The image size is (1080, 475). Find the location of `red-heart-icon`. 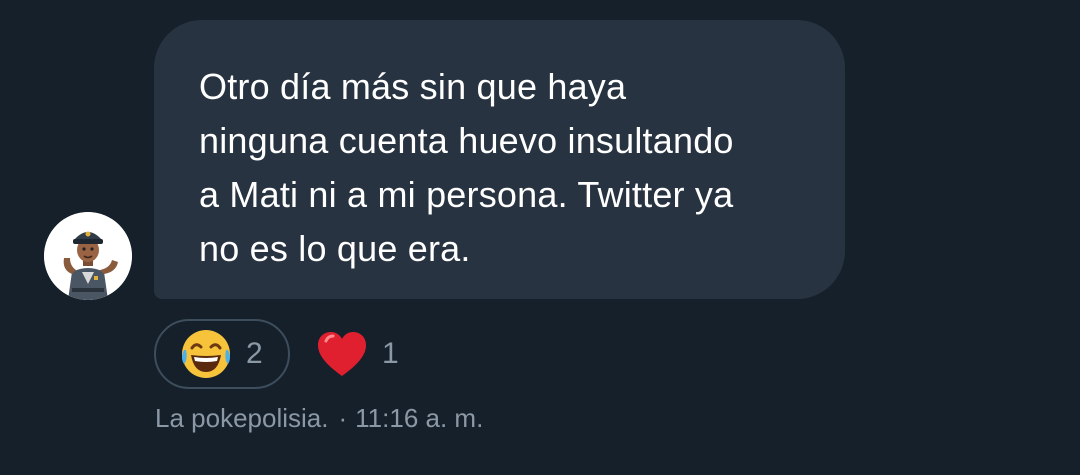

red-heart-icon is located at coordinates (342, 354).